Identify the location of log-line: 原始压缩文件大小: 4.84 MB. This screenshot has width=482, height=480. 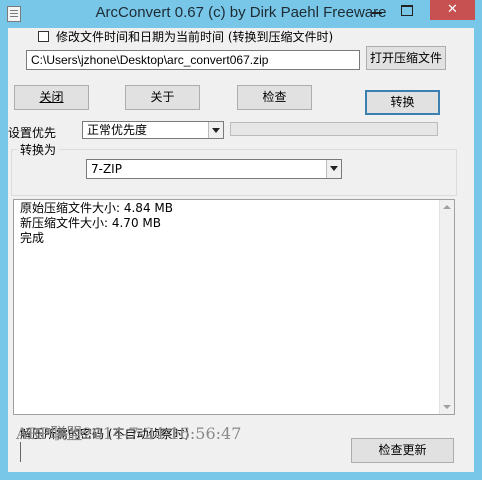
(96, 208).